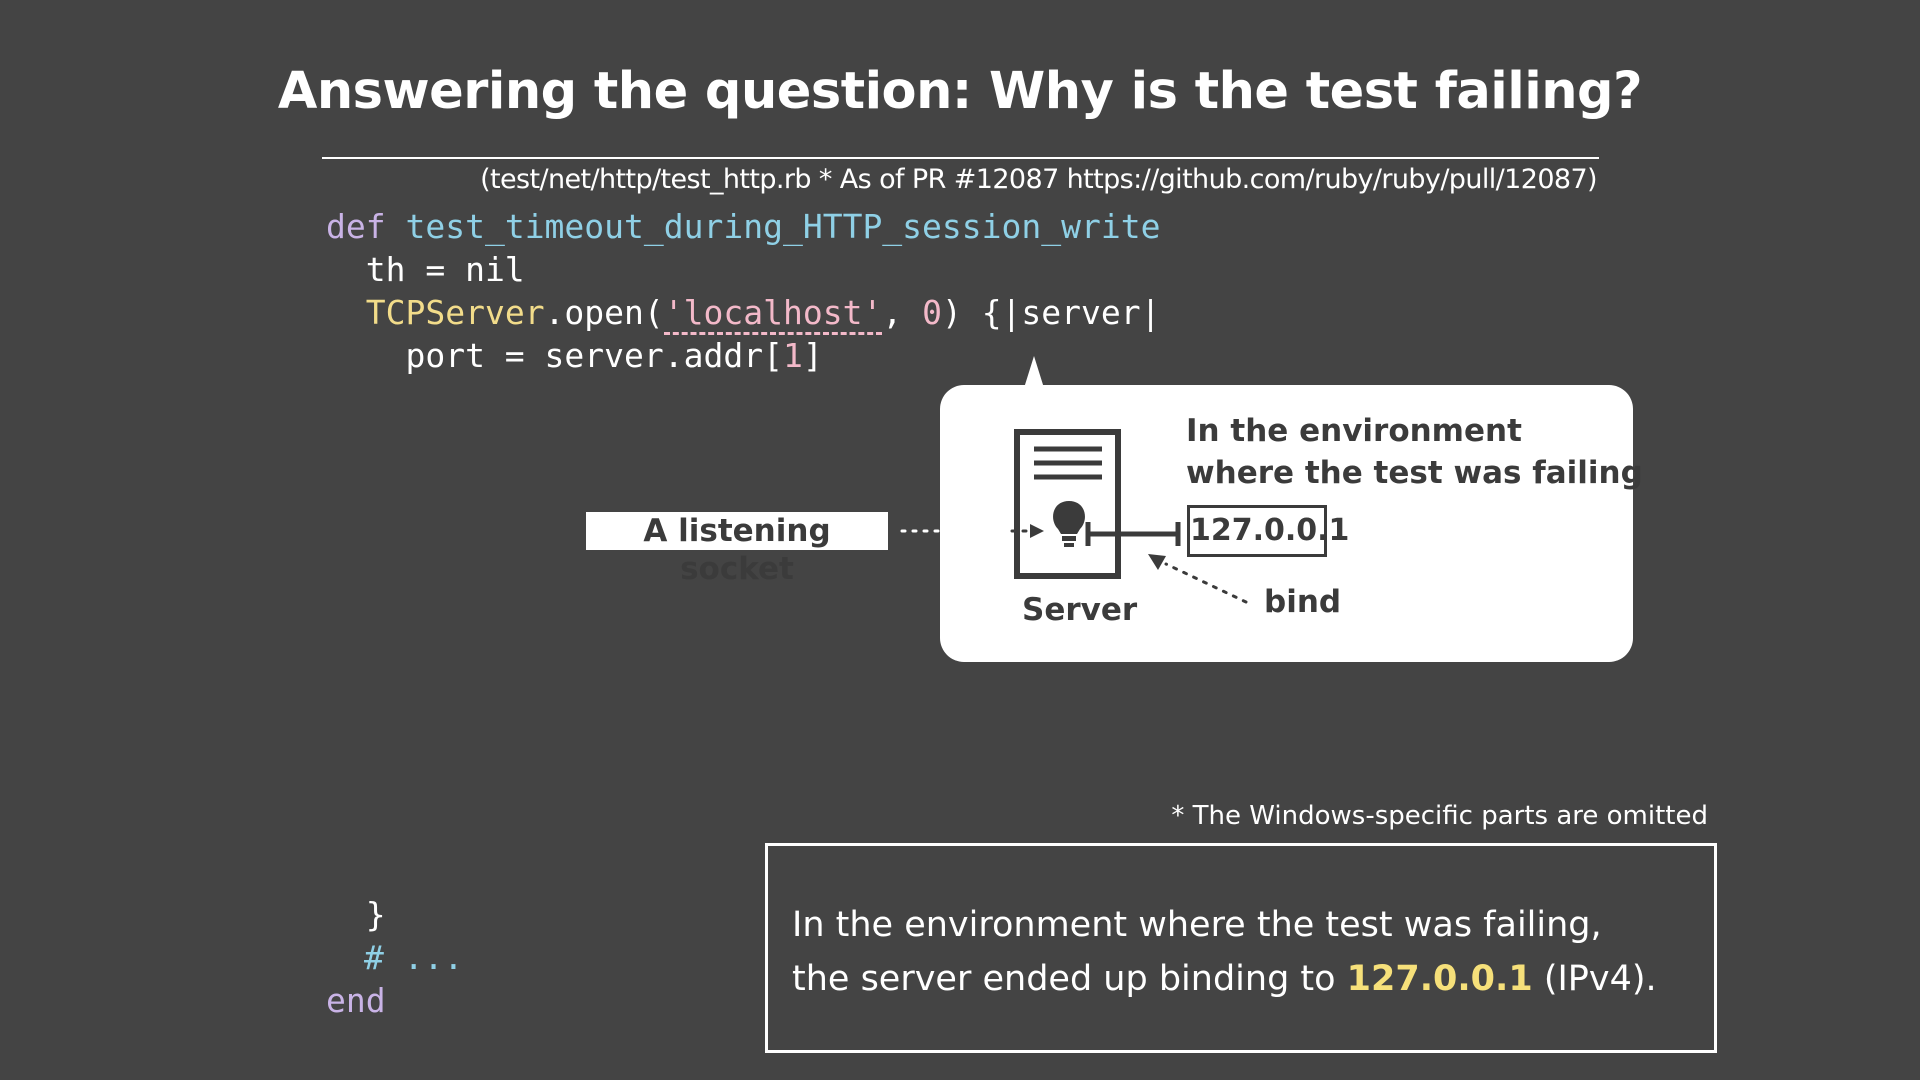 Image resolution: width=1920 pixels, height=1080 pixels. What do you see at coordinates (1206, 583) in the screenshot?
I see `bind-dotted-arrow` at bounding box center [1206, 583].